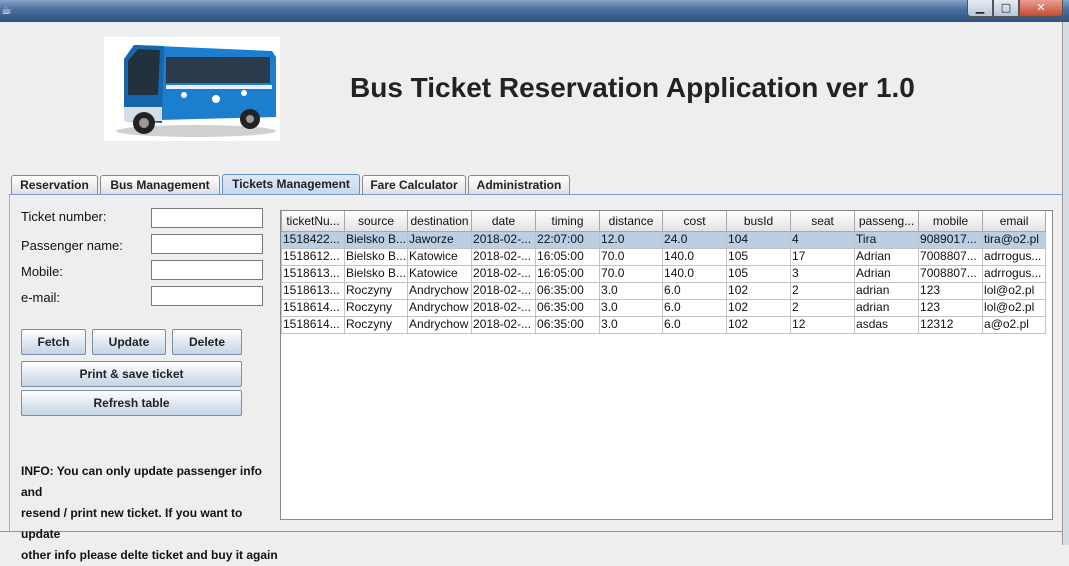 This screenshot has height=566, width=1069. I want to click on passenger-name-label: Passenger name:, so click(72, 245).